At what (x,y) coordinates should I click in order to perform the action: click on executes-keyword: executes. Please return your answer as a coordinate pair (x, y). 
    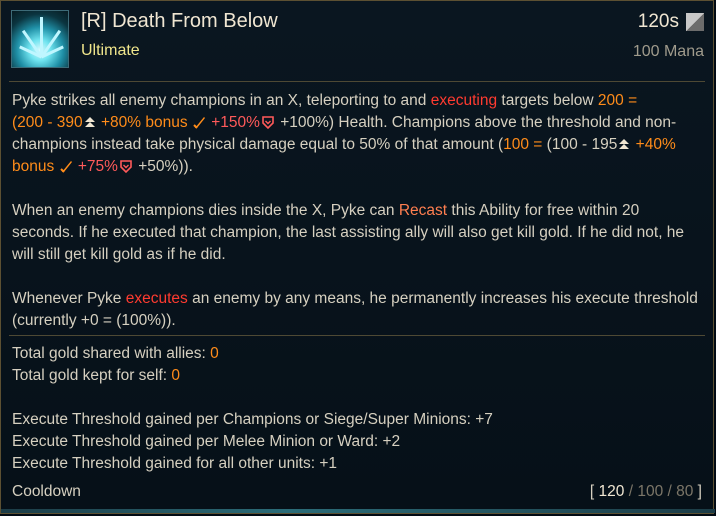
    Looking at the image, I should click on (156, 298).